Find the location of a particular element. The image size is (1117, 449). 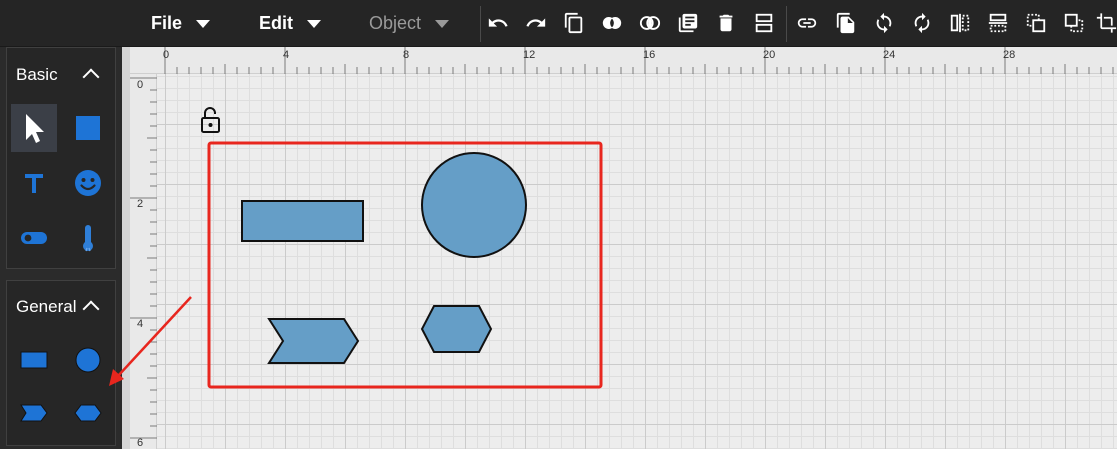

edit-menu: Edit is located at coordinates (290, 23).